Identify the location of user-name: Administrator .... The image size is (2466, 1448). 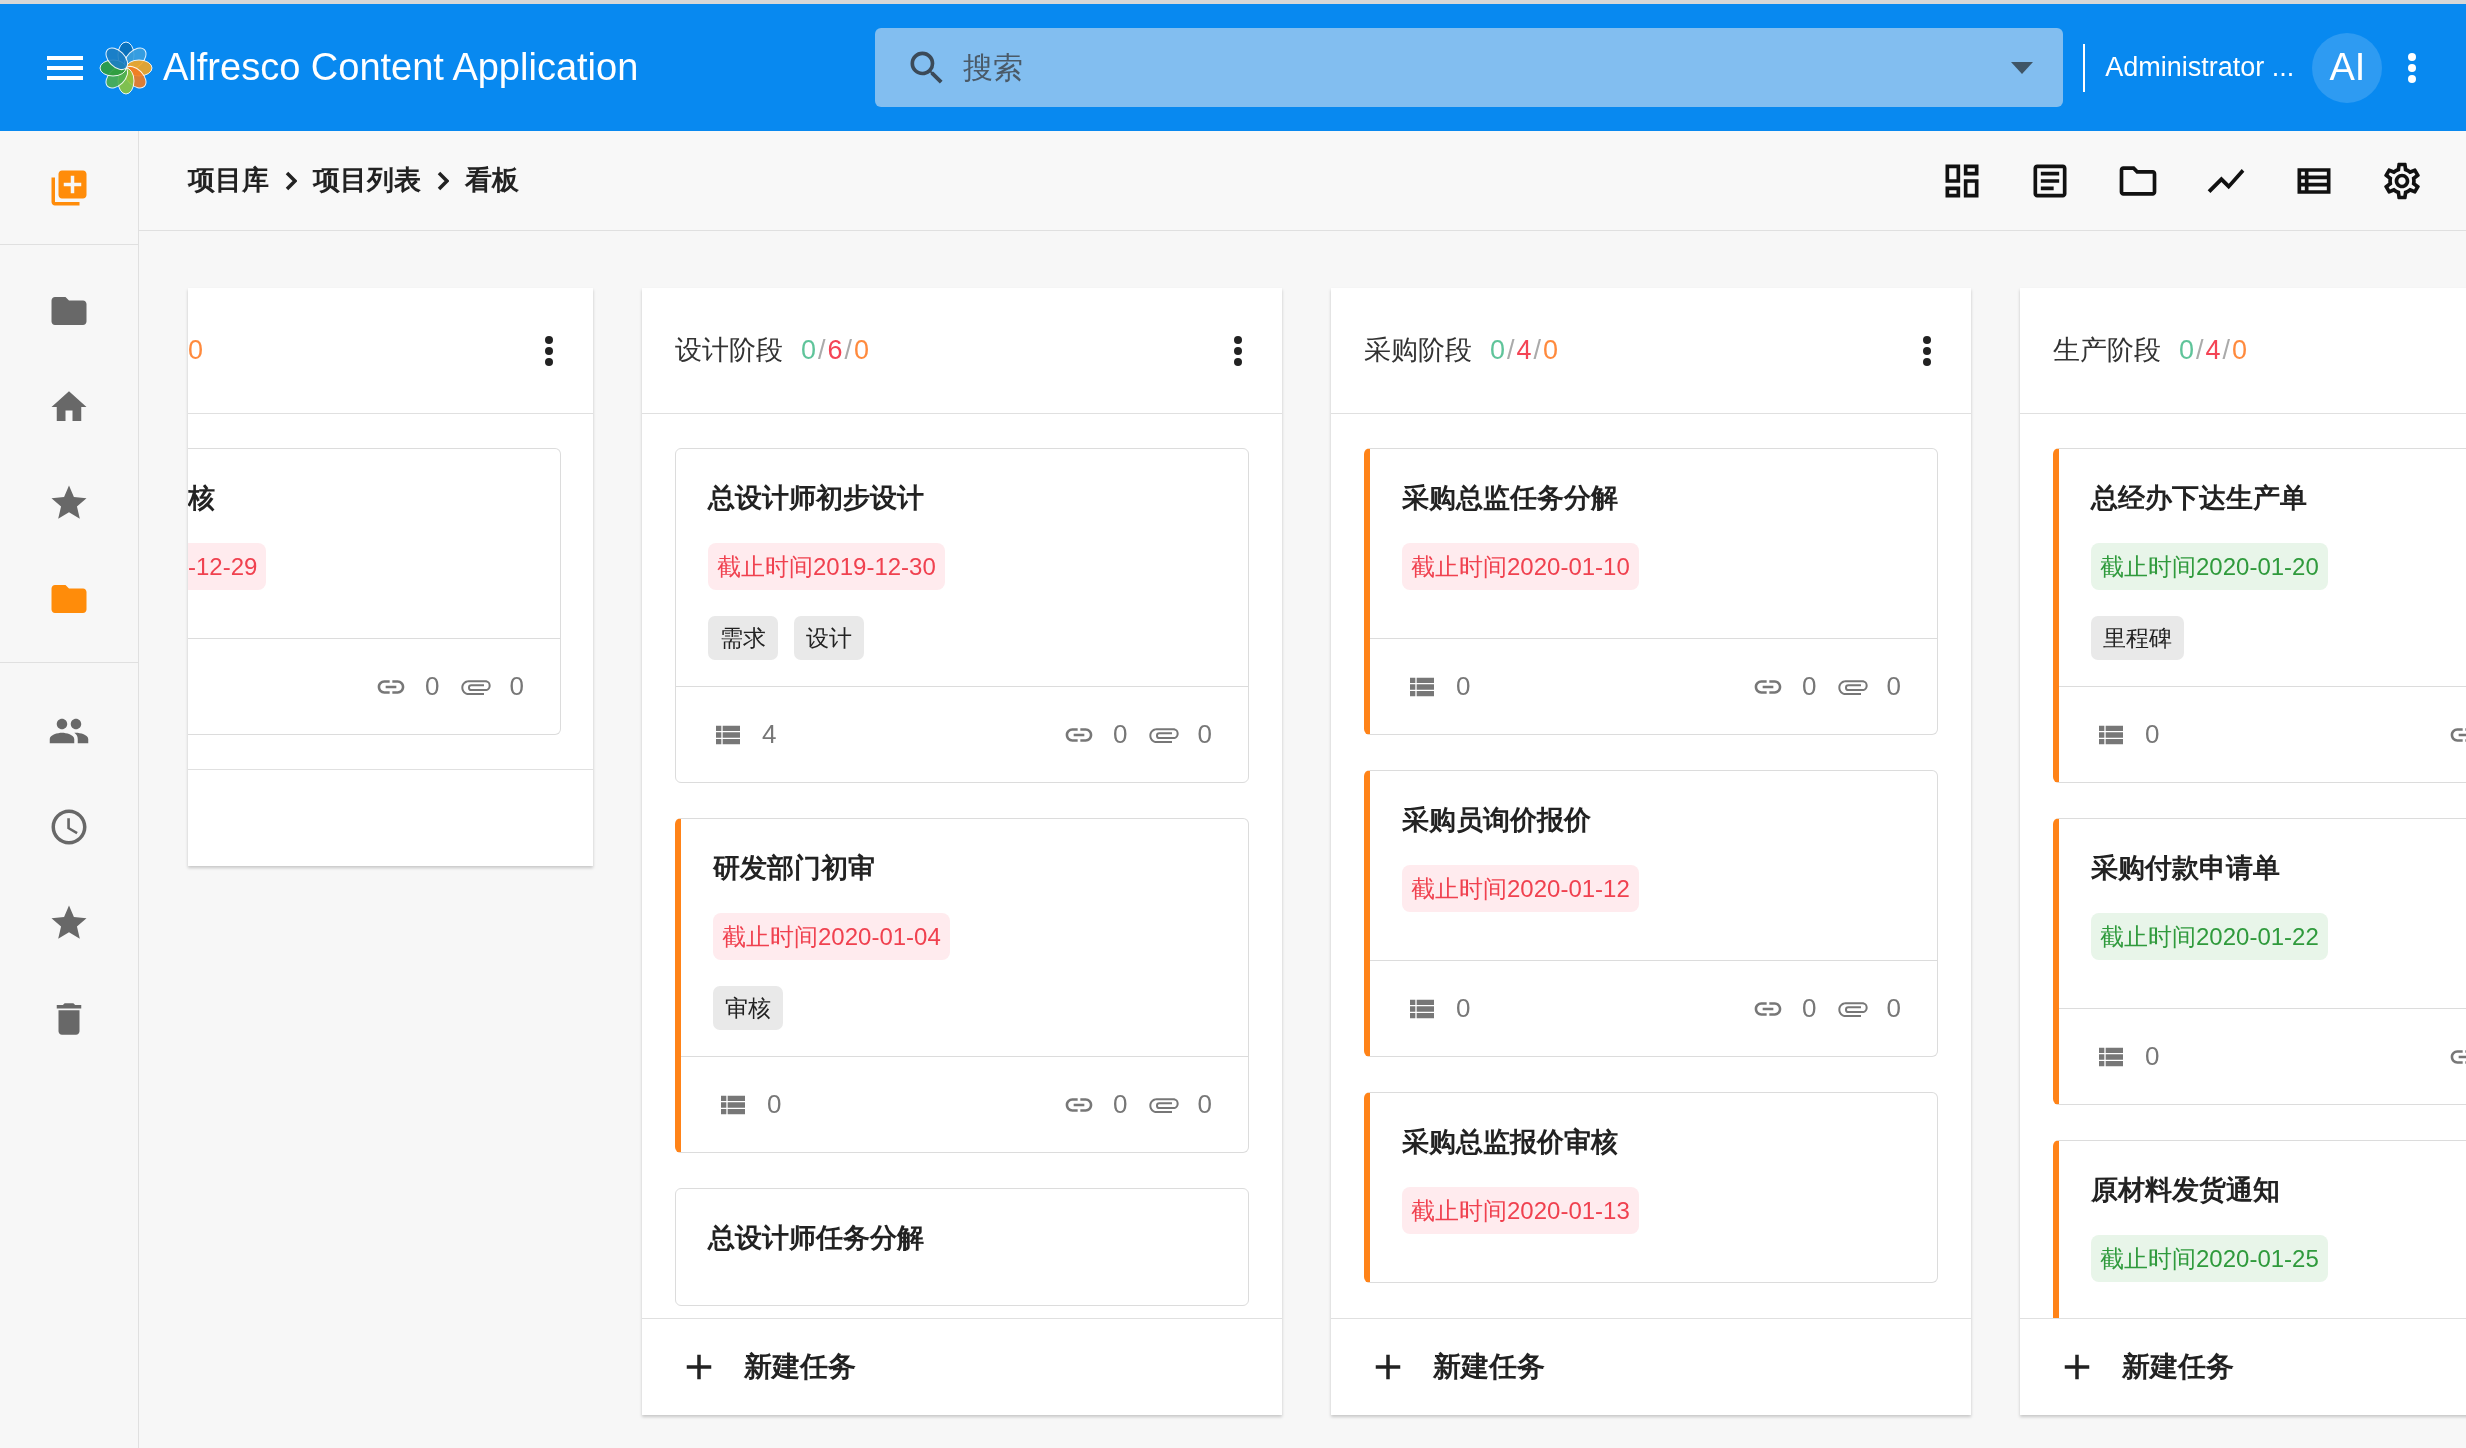
(2200, 67).